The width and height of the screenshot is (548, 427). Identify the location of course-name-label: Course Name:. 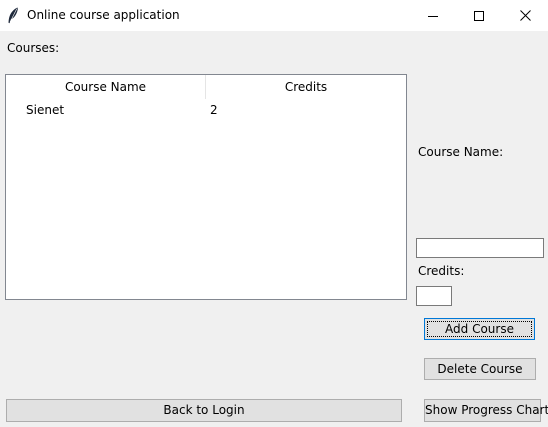
(461, 152).